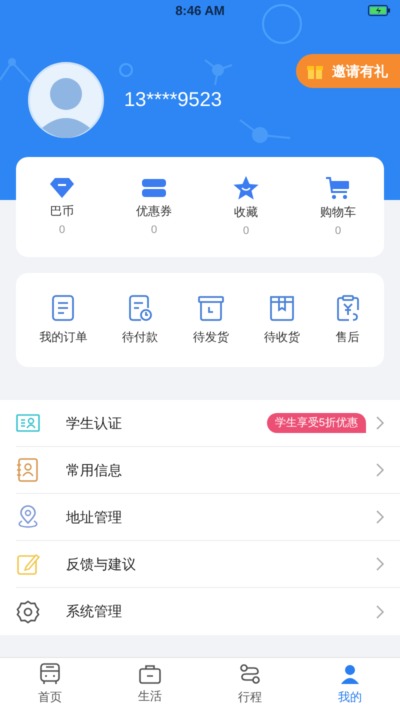  What do you see at coordinates (94, 611) in the screenshot?
I see `menu-label: 系统管理` at bounding box center [94, 611].